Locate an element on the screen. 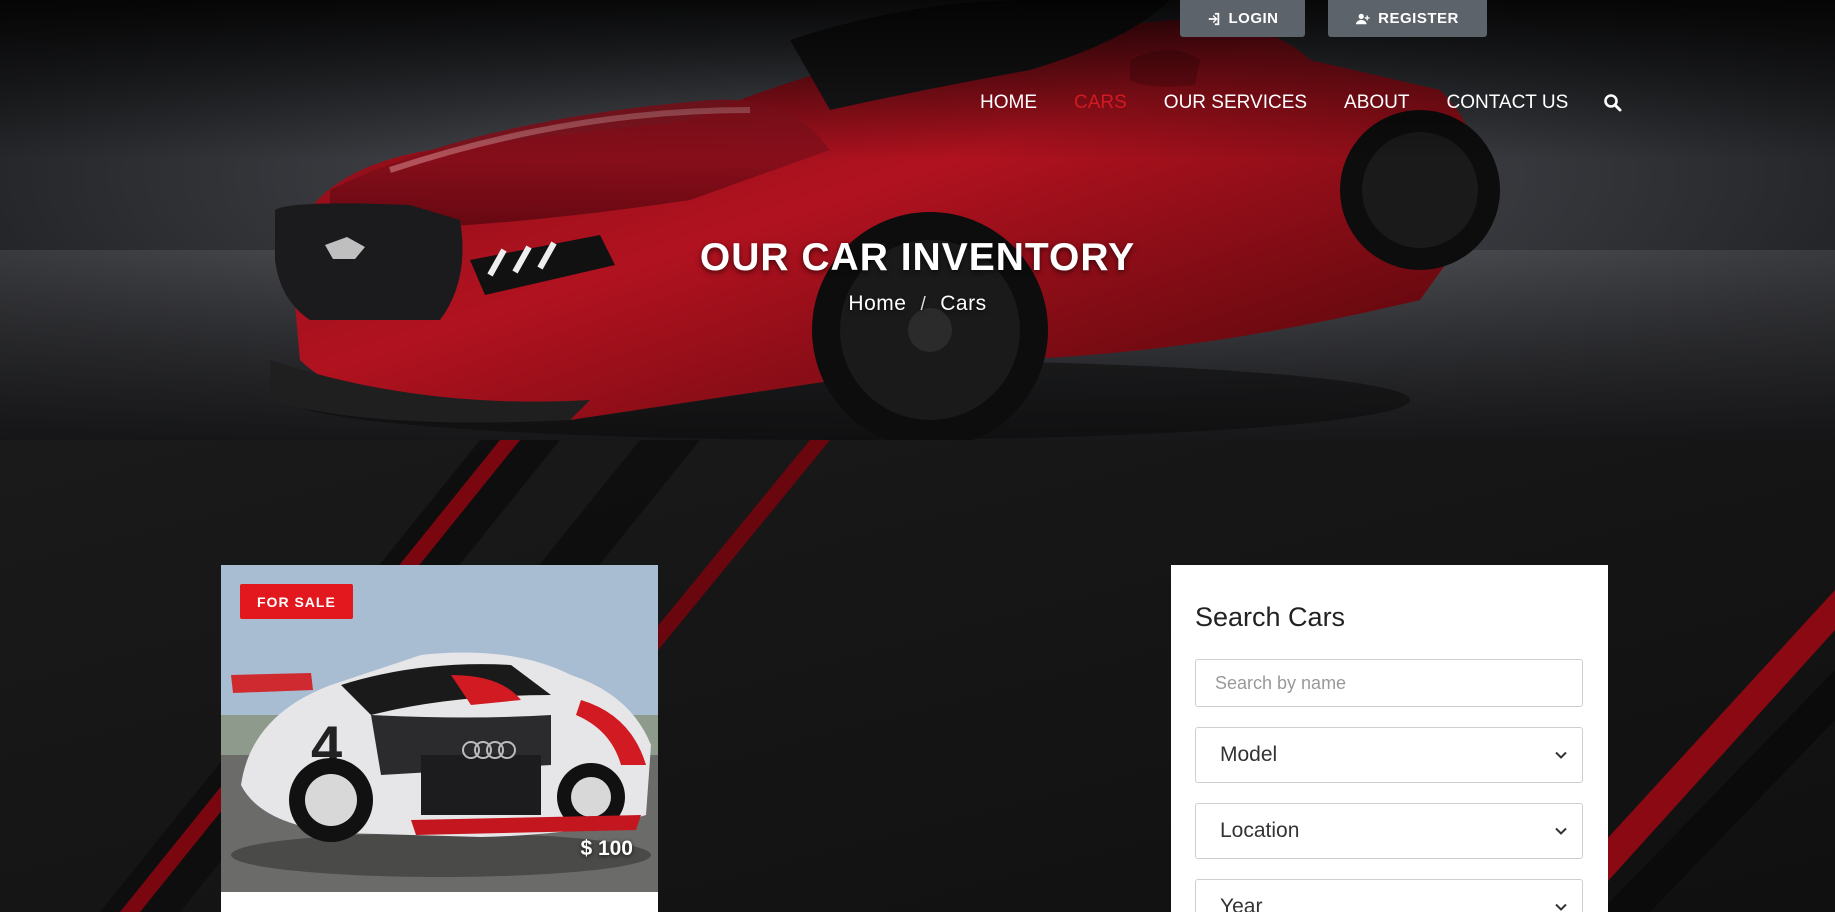 This screenshot has height=912, width=1835. nav-item-home: HOME is located at coordinates (1008, 103).